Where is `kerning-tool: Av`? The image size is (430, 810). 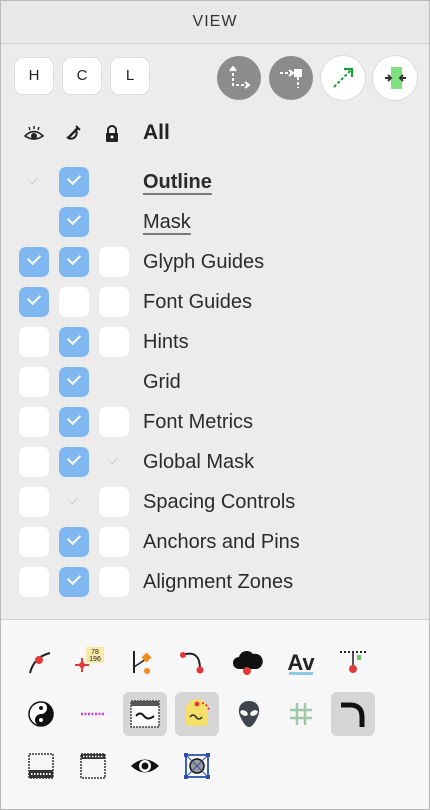
kerning-tool: Av is located at coordinates (301, 662).